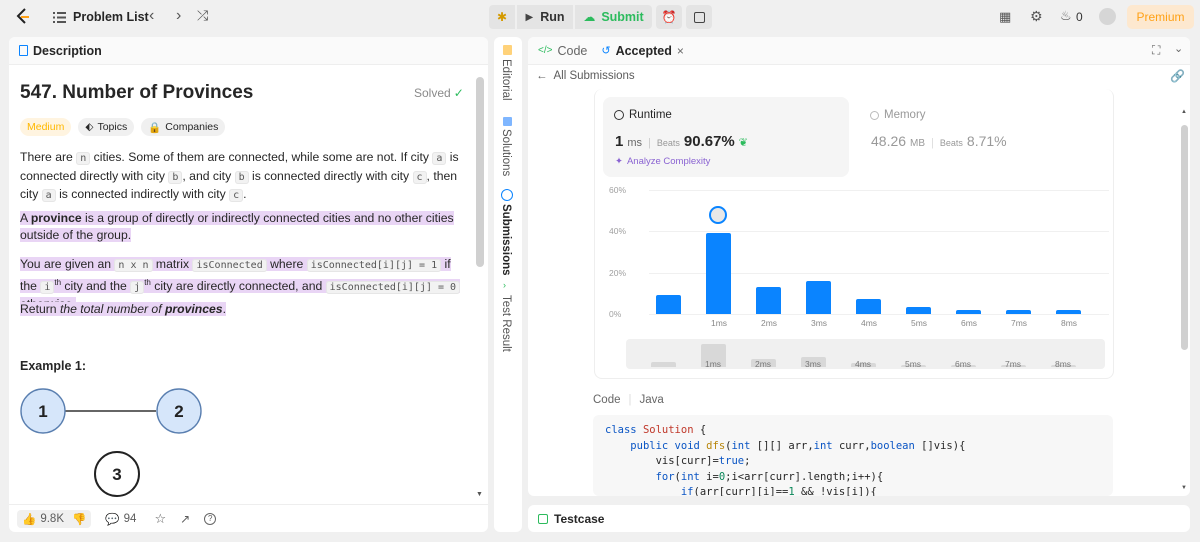  I want to click on fire-streak-icon: ♨, so click(1066, 16).